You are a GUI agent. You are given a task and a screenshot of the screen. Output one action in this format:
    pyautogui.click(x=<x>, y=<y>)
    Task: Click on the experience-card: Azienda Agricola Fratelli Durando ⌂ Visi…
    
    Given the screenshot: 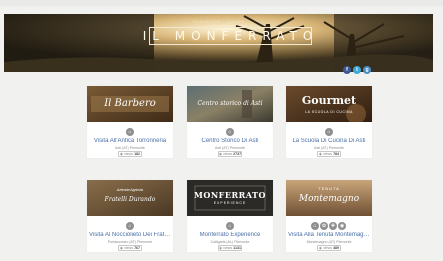 What is the action you would take?
    pyautogui.click(x=130, y=216)
    